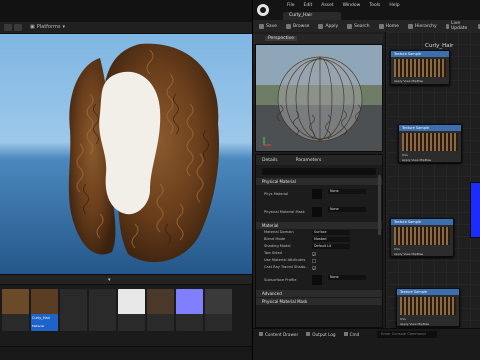 The image size is (480, 360). I want to click on asset-thumbnail: Curly_Hair Material, so click(44, 310).